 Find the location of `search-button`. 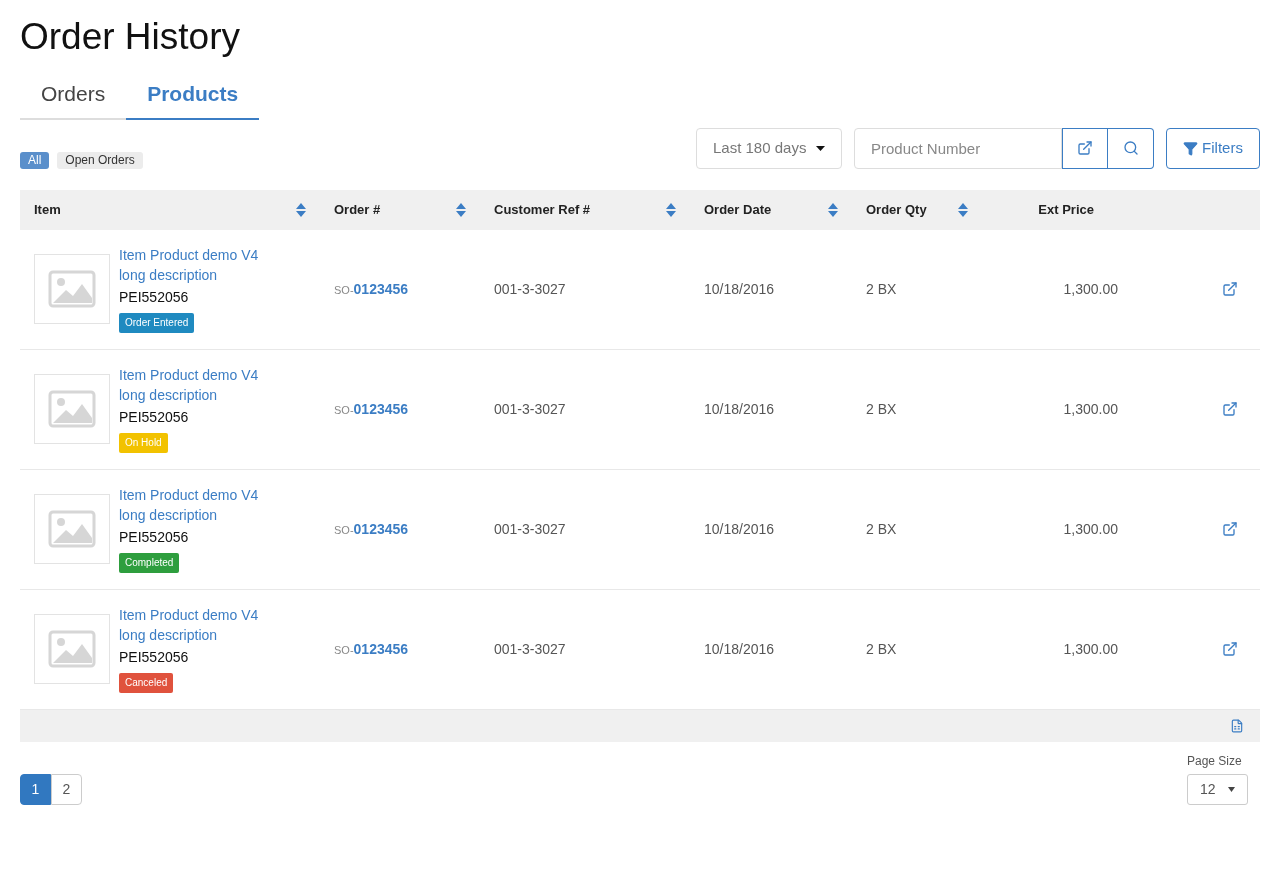

search-button is located at coordinates (1131, 148).